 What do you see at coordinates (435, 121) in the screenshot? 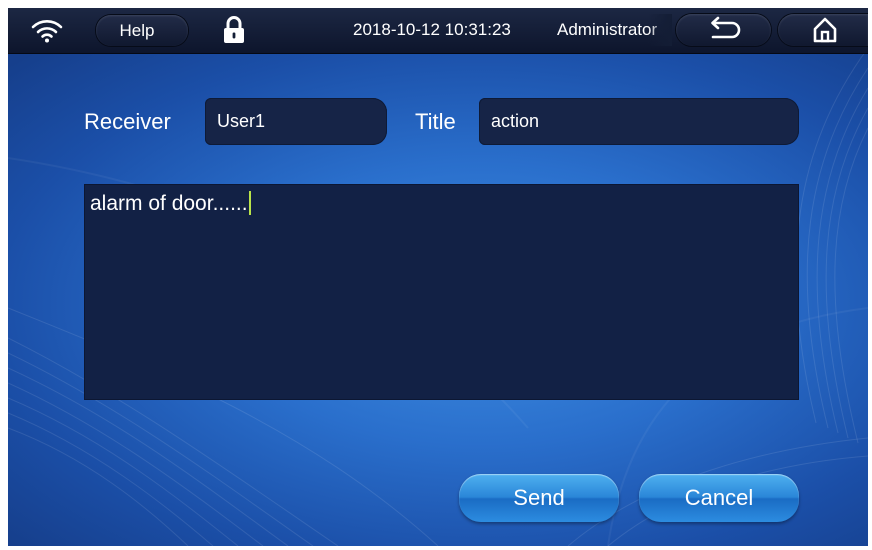
I see `title-label: Title` at bounding box center [435, 121].